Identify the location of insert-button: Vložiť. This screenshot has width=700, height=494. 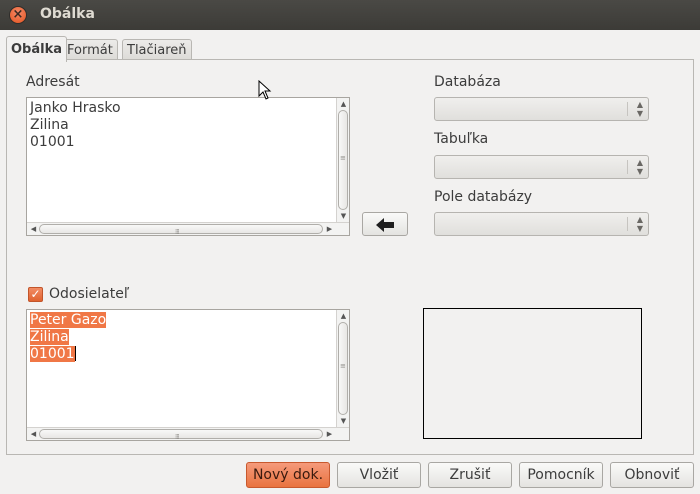
(379, 475).